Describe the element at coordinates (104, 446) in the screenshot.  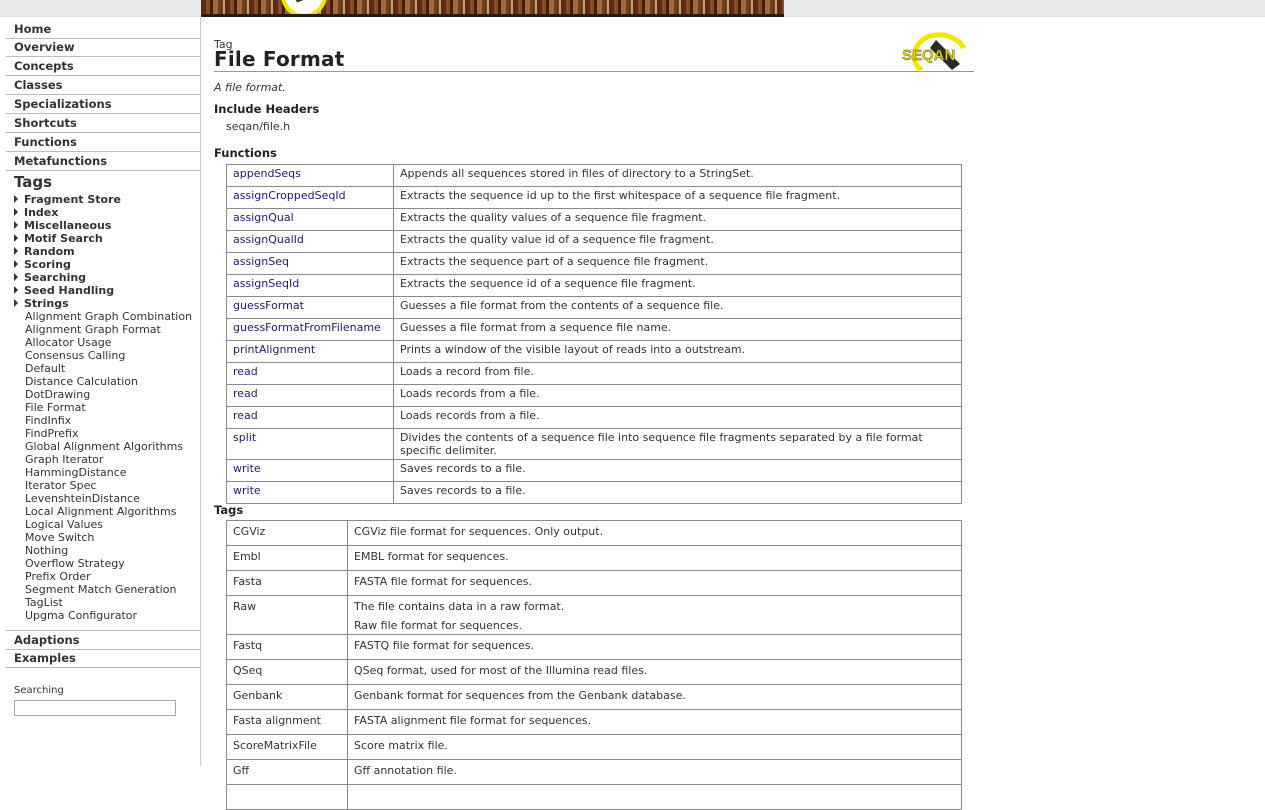
I see `tag-link: Global Alignment Algorithms` at that location.